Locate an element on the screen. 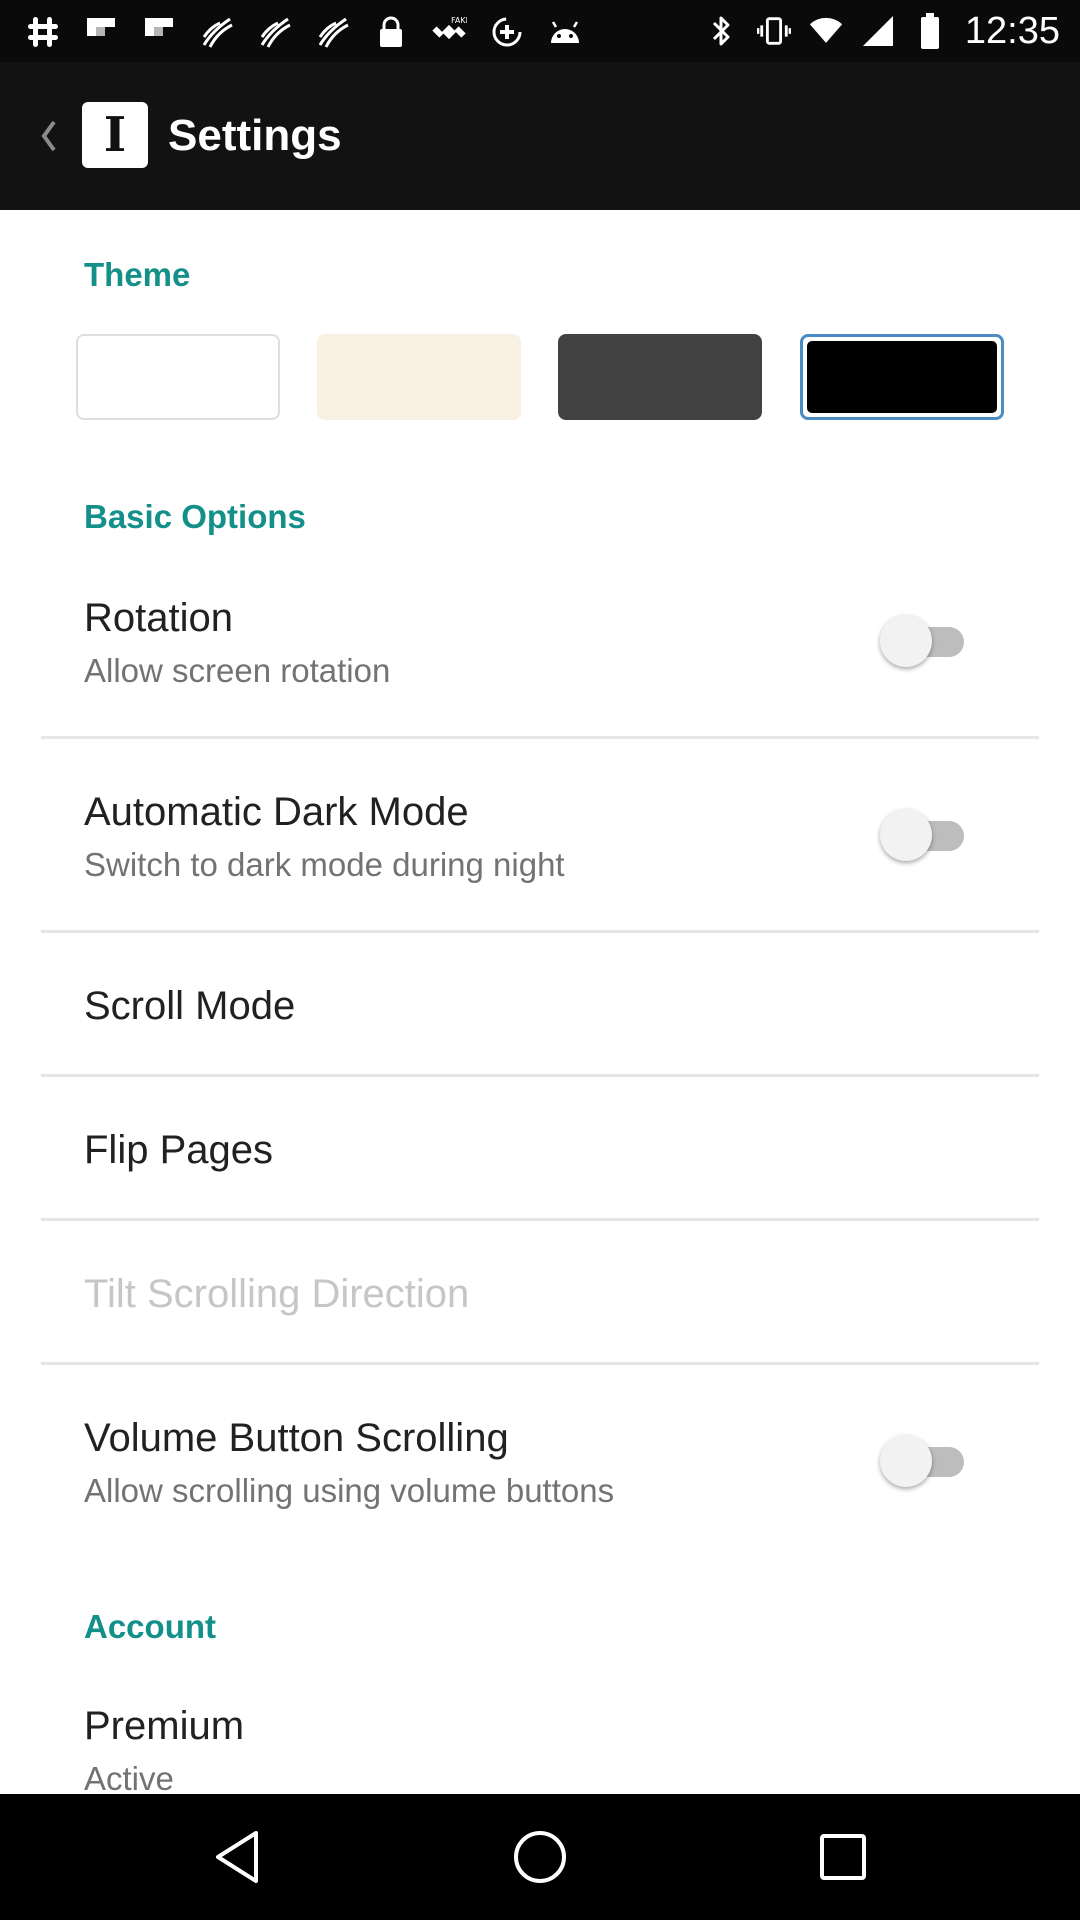 The height and width of the screenshot is (1920, 1080). basic-options-section-header: Basic Options is located at coordinates (195, 516).